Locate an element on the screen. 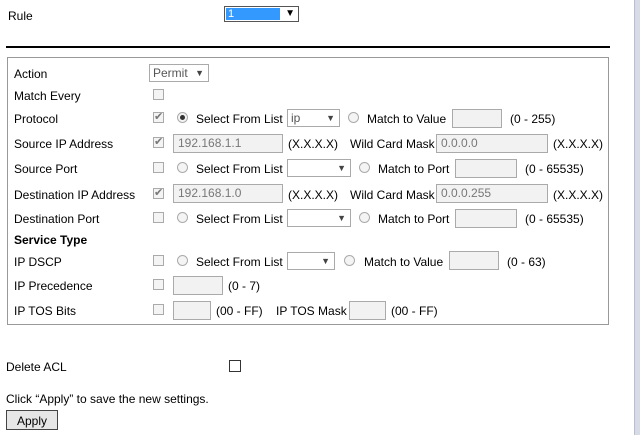 The height and width of the screenshot is (435, 640). ip-tos-mask-label: IP TOS Mask is located at coordinates (311, 311).